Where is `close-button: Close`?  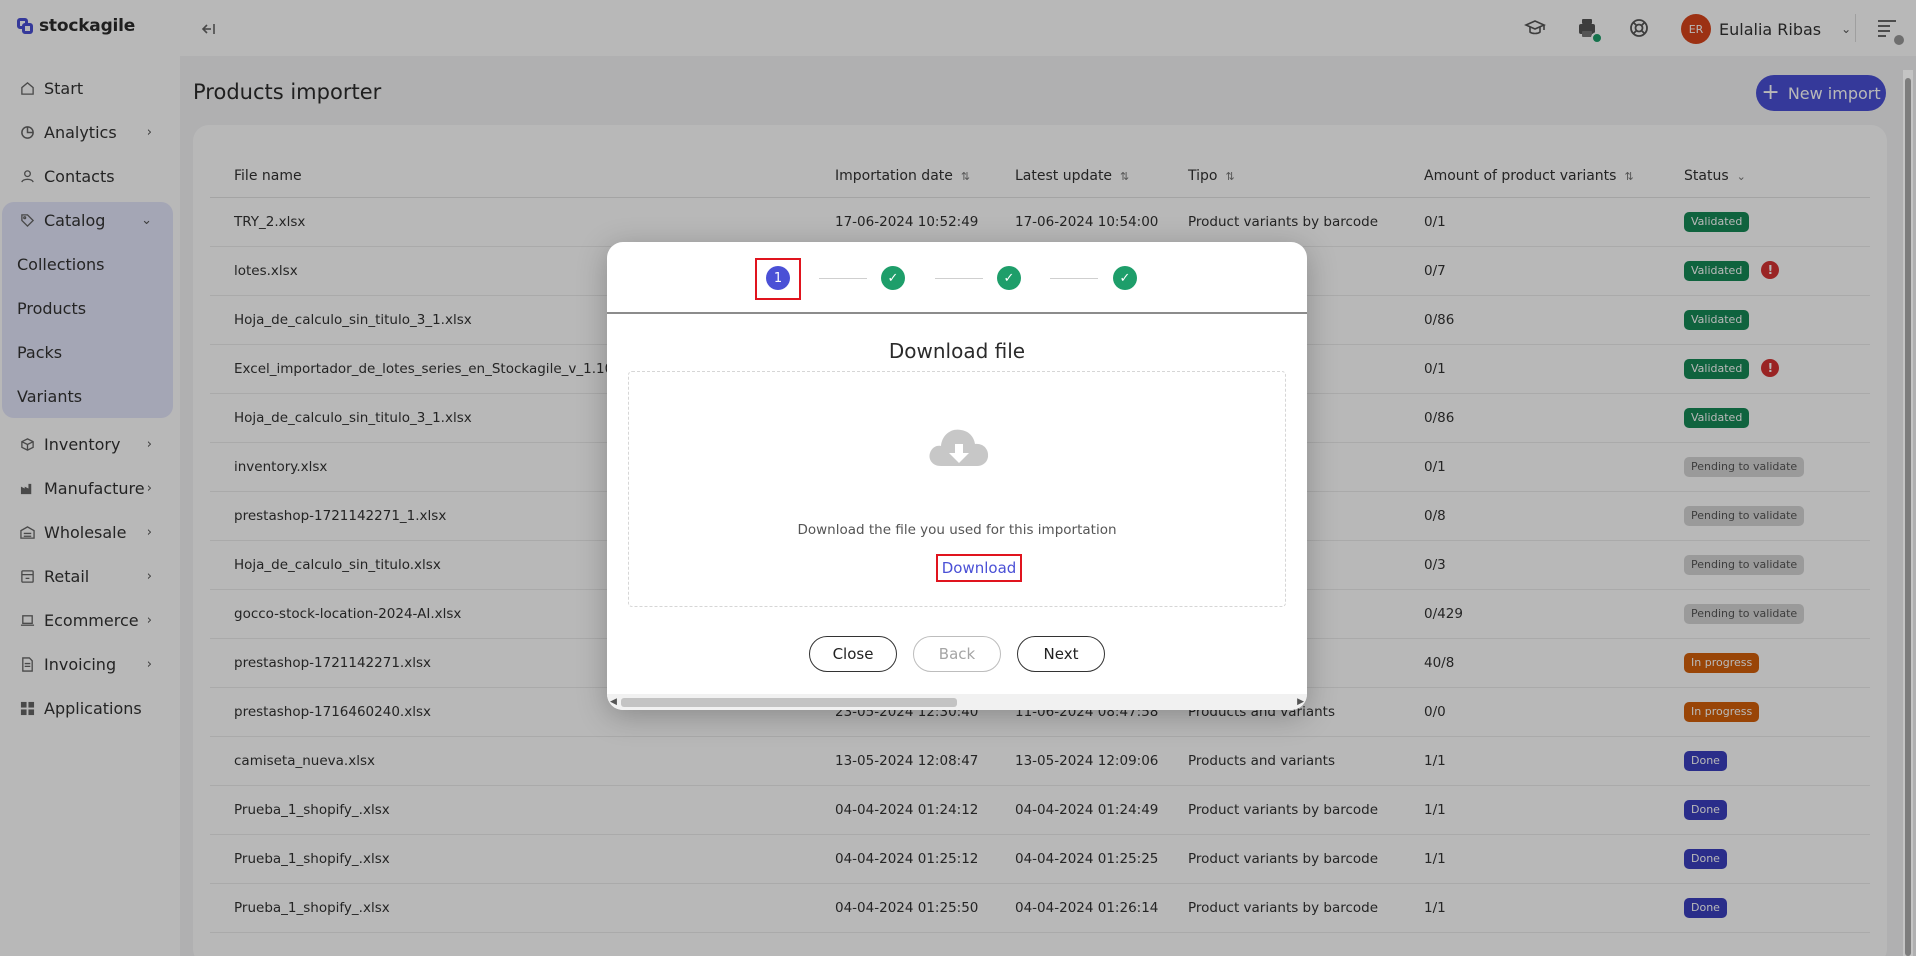 close-button: Close is located at coordinates (853, 654).